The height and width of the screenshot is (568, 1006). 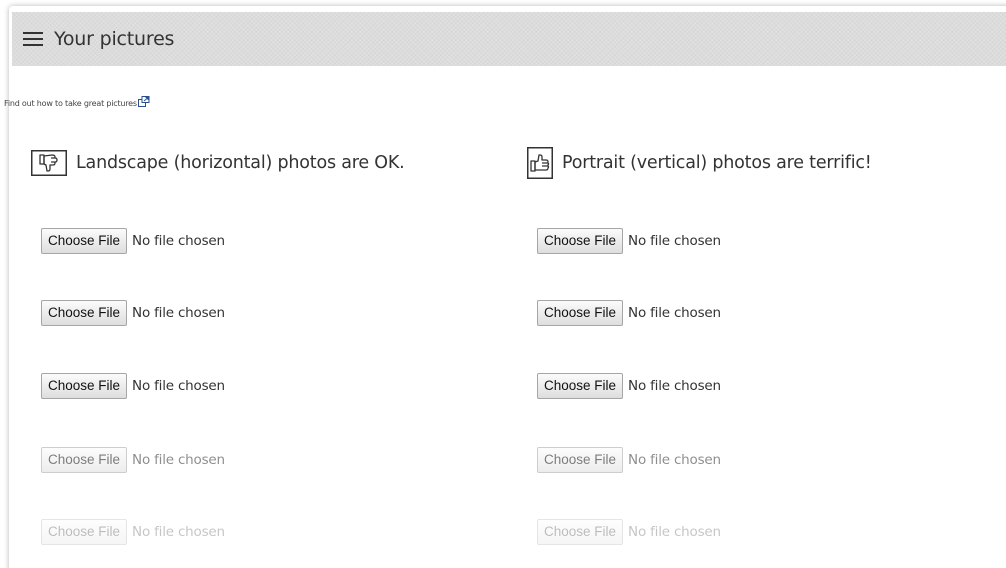 I want to click on portrait-file-input-2: Choose File No file chosen, so click(x=629, y=313).